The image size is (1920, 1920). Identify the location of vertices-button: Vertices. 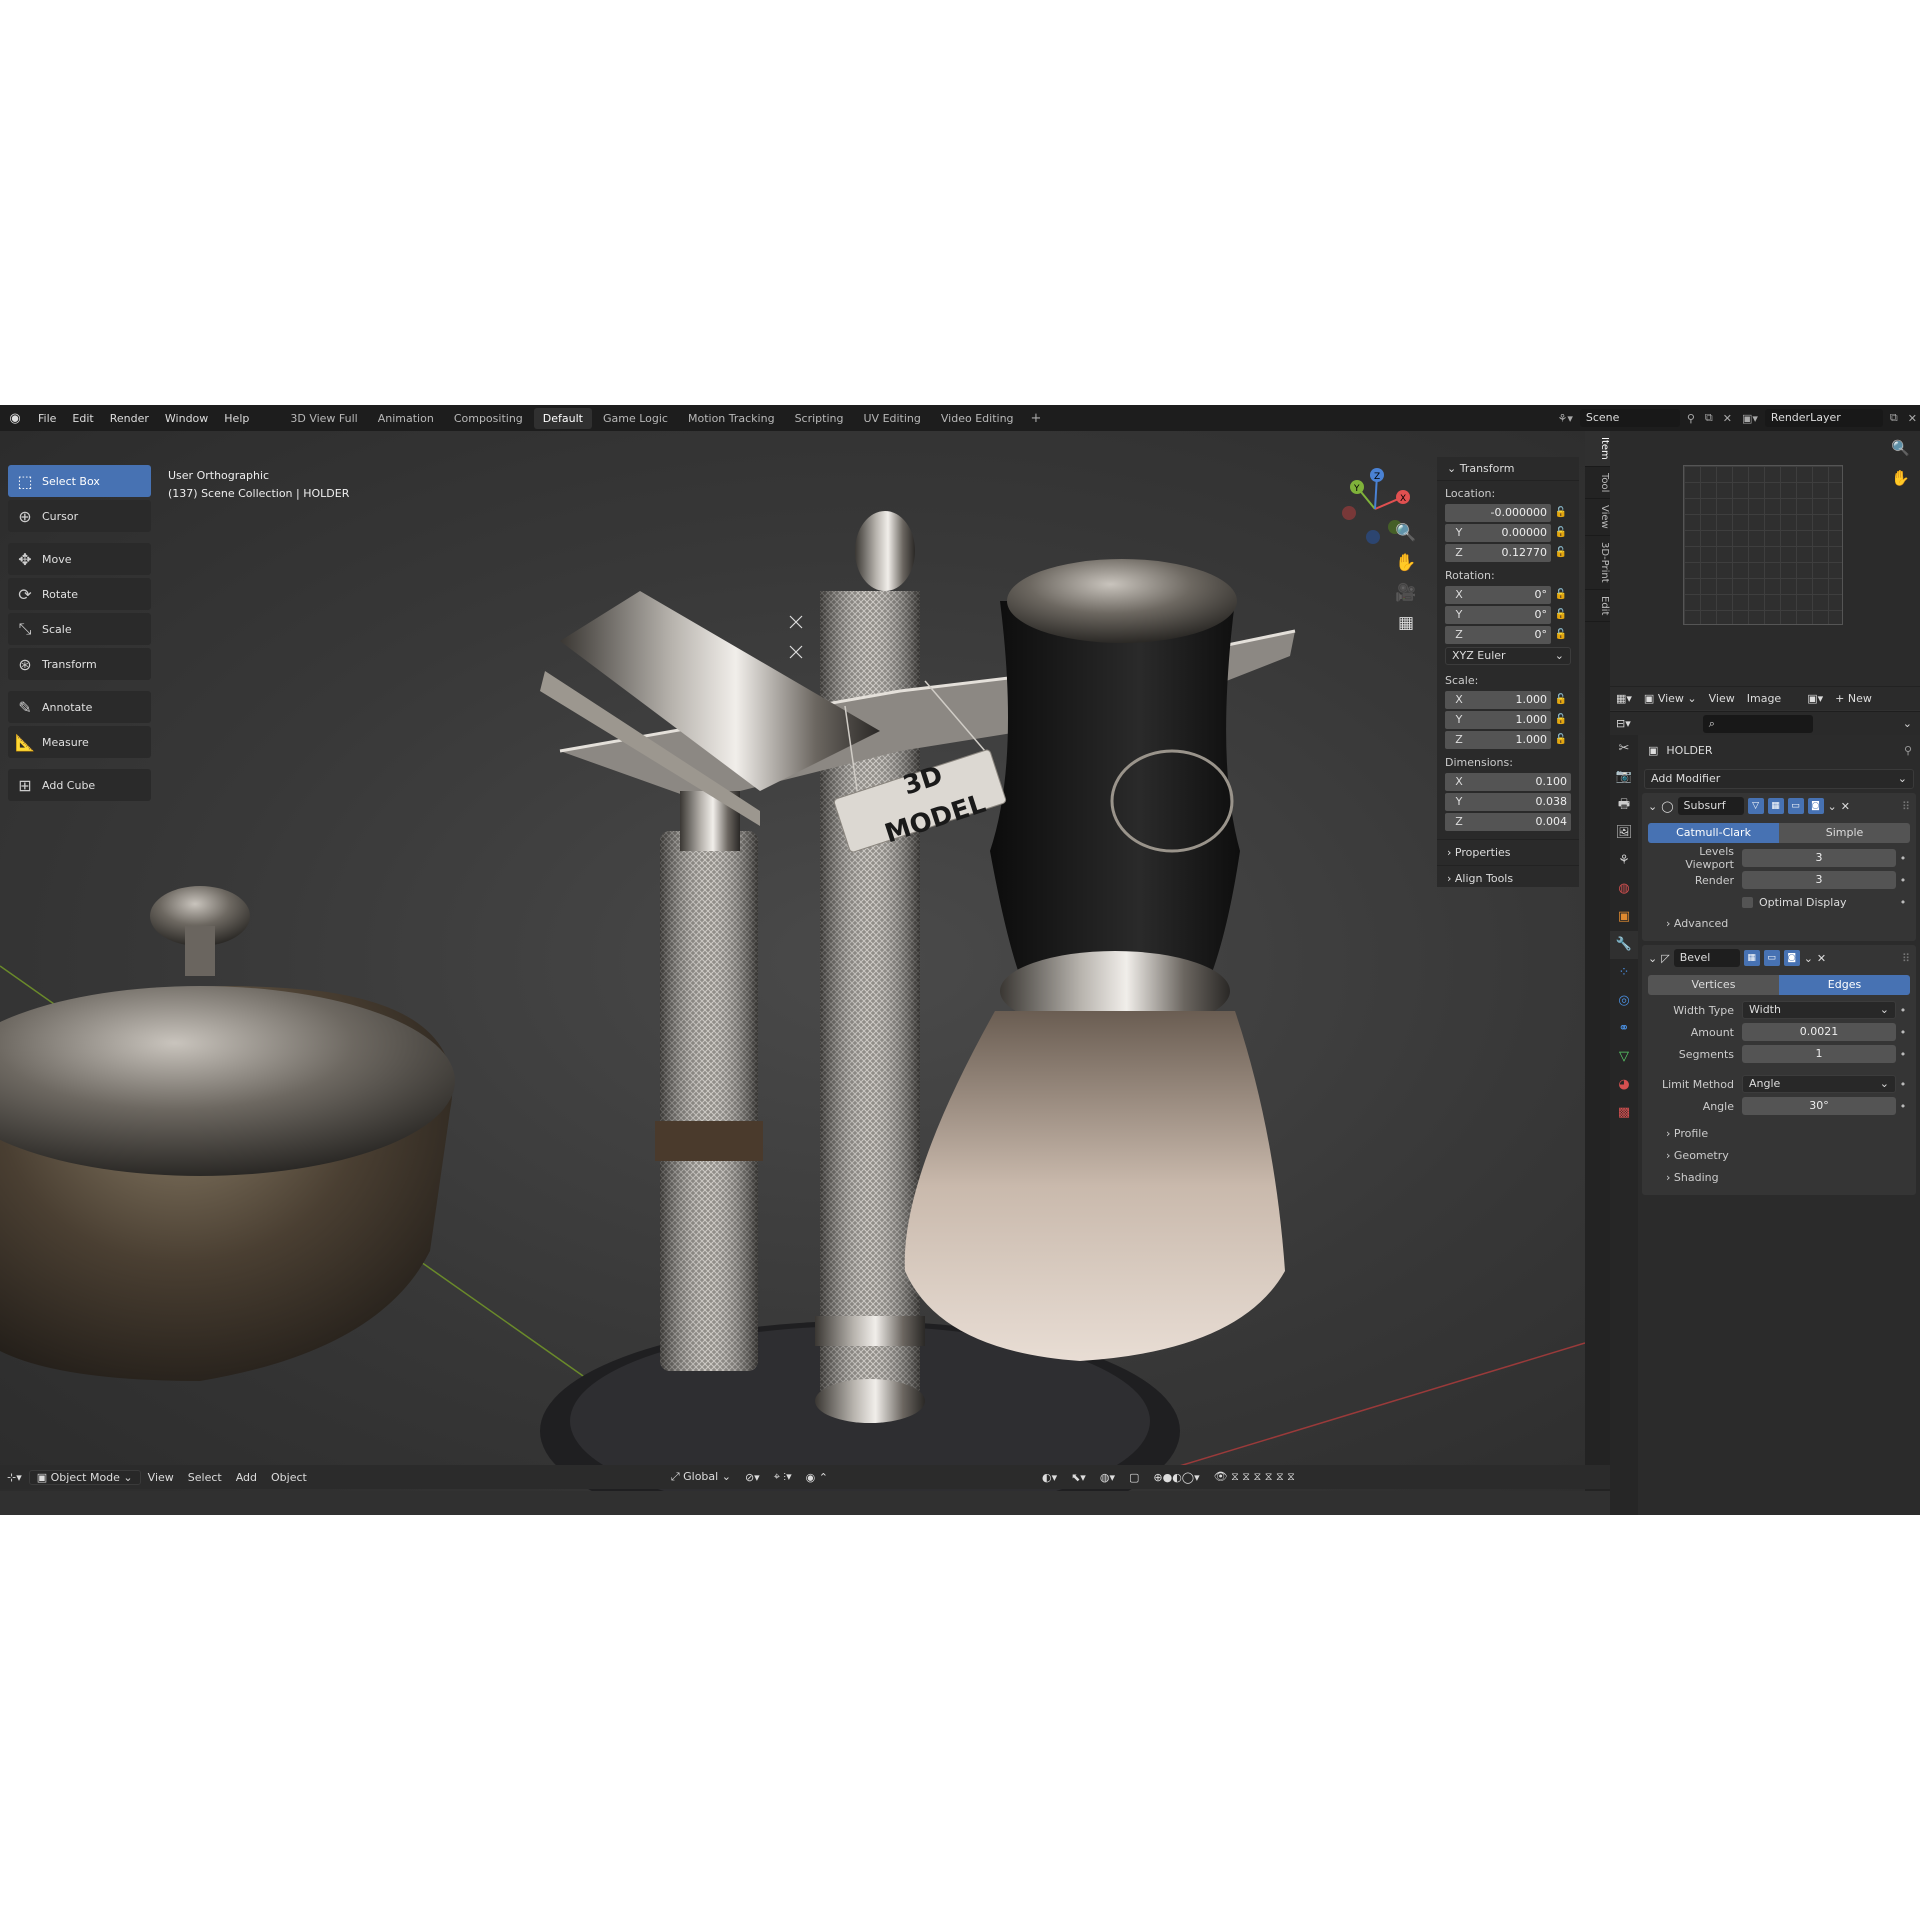
(1713, 985).